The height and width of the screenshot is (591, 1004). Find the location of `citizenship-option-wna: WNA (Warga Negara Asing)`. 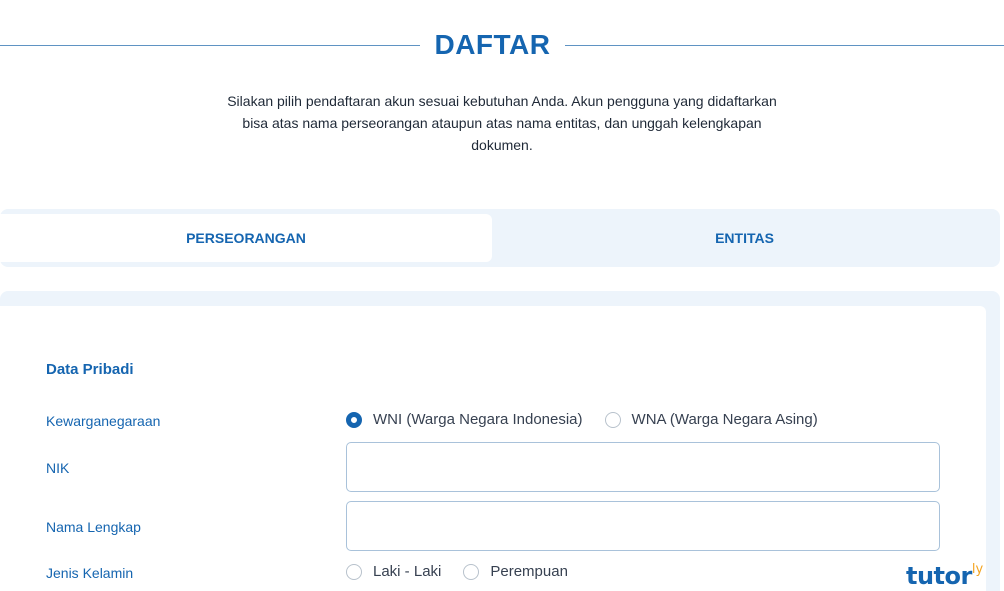

citizenship-option-wna: WNA (Warga Negara Asing) is located at coordinates (711, 419).